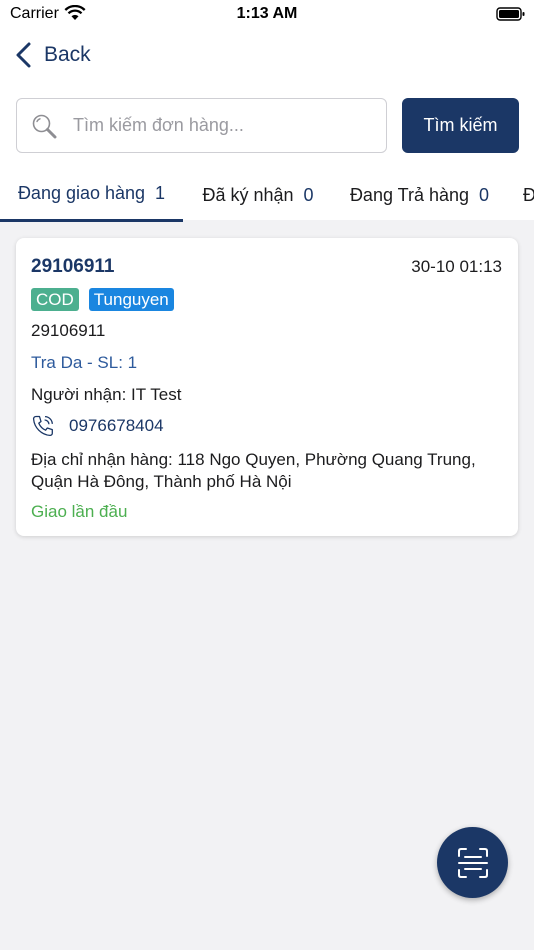 This screenshot has height=950, width=534. What do you see at coordinates (131, 299) in the screenshot?
I see `user-badge: Tunguyen` at bounding box center [131, 299].